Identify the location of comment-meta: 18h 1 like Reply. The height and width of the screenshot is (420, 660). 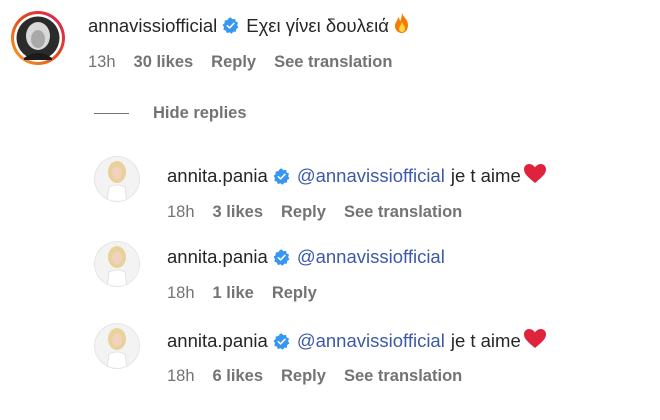
(251, 293).